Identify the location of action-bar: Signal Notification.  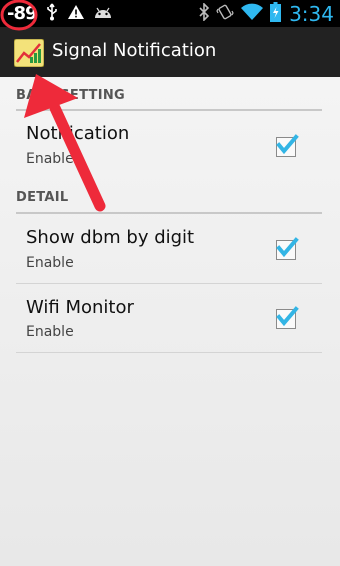
(170, 52).